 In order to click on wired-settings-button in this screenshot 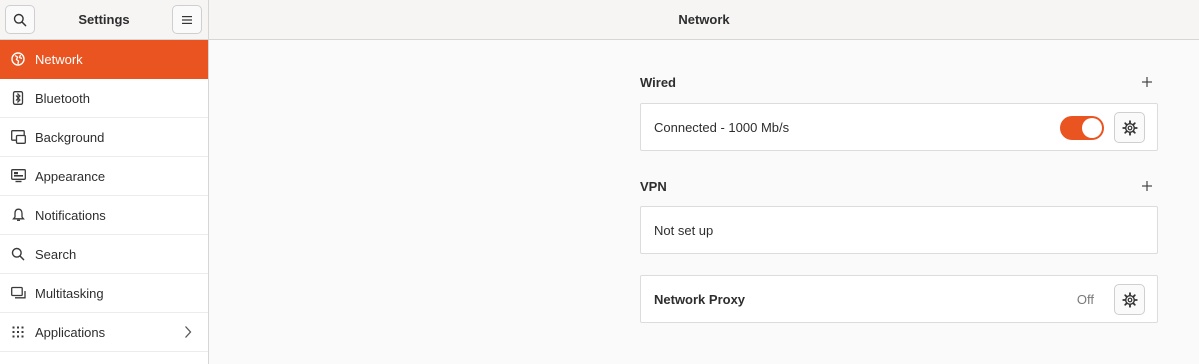, I will do `click(1129, 127)`.